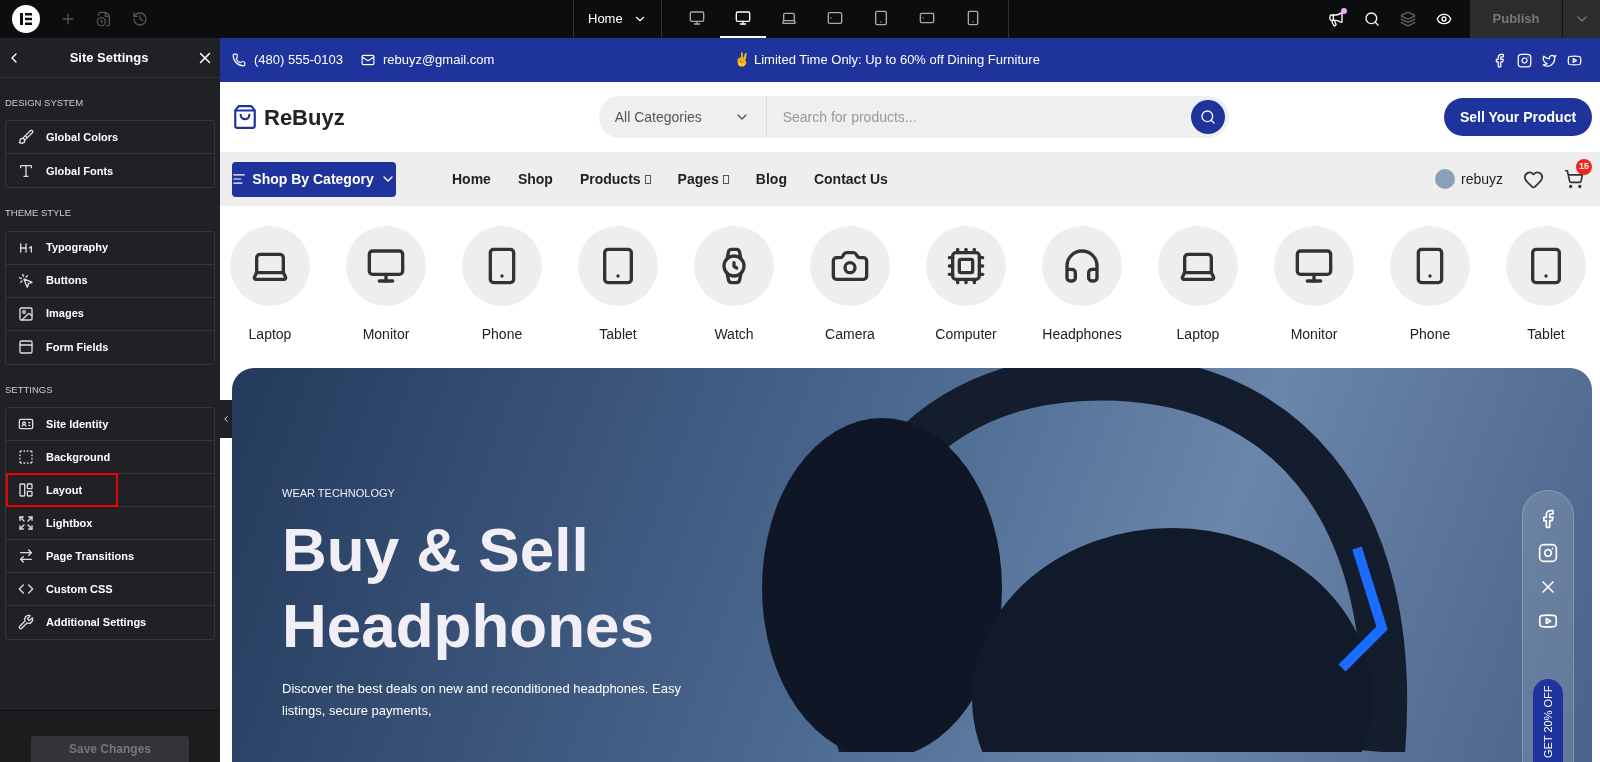  Describe the element at coordinates (304, 117) in the screenshot. I see `logo-text: ReBuyz` at that location.